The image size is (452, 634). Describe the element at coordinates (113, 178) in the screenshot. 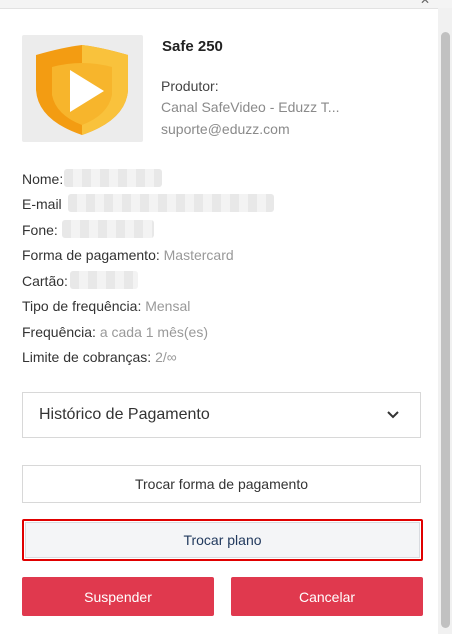

I see `name-value-blurred` at that location.